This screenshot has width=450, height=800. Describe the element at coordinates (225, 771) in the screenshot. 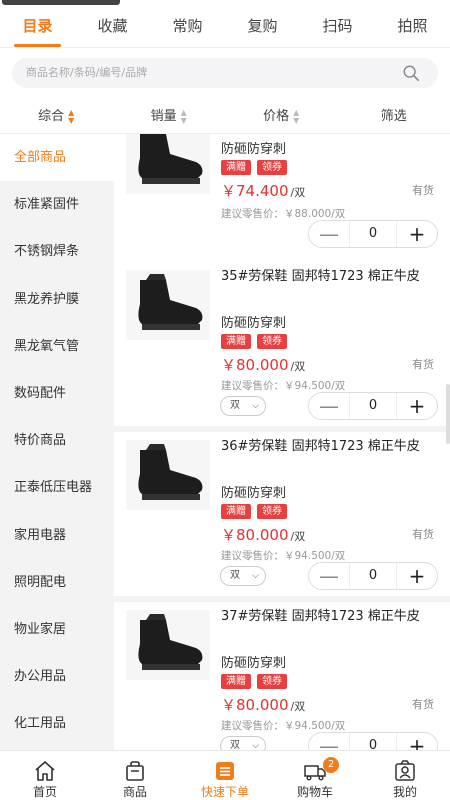

I see `quick-order-icon` at that location.